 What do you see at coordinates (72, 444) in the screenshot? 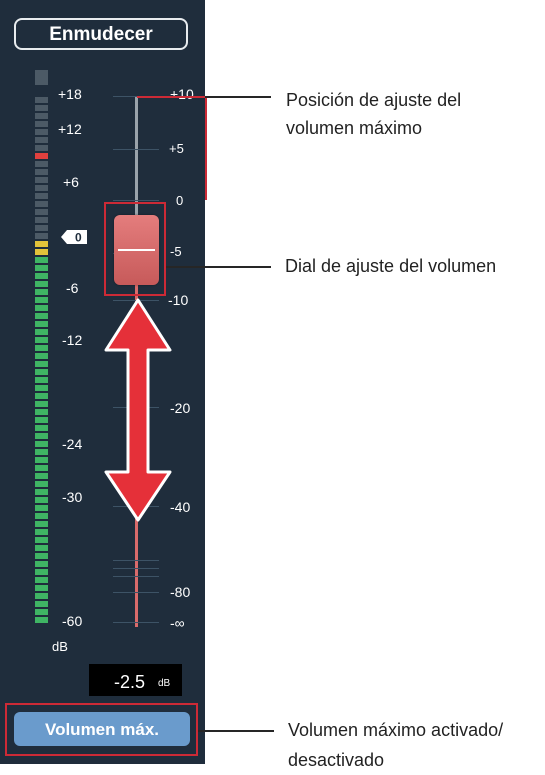
I see `meter-label-minus24: -24` at bounding box center [72, 444].